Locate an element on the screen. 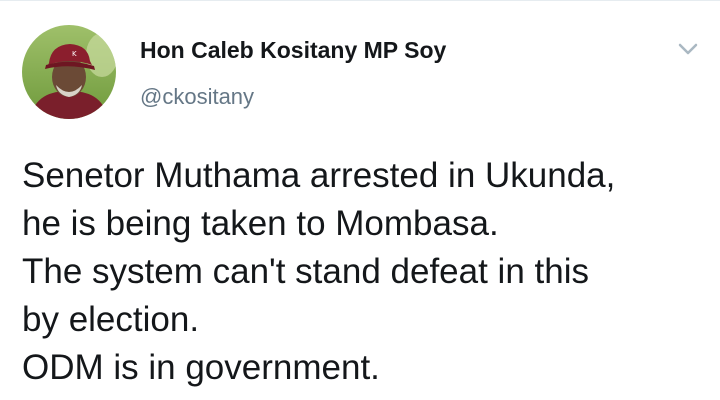 This screenshot has height=400, width=720. author-avatar: K is located at coordinates (69, 72).